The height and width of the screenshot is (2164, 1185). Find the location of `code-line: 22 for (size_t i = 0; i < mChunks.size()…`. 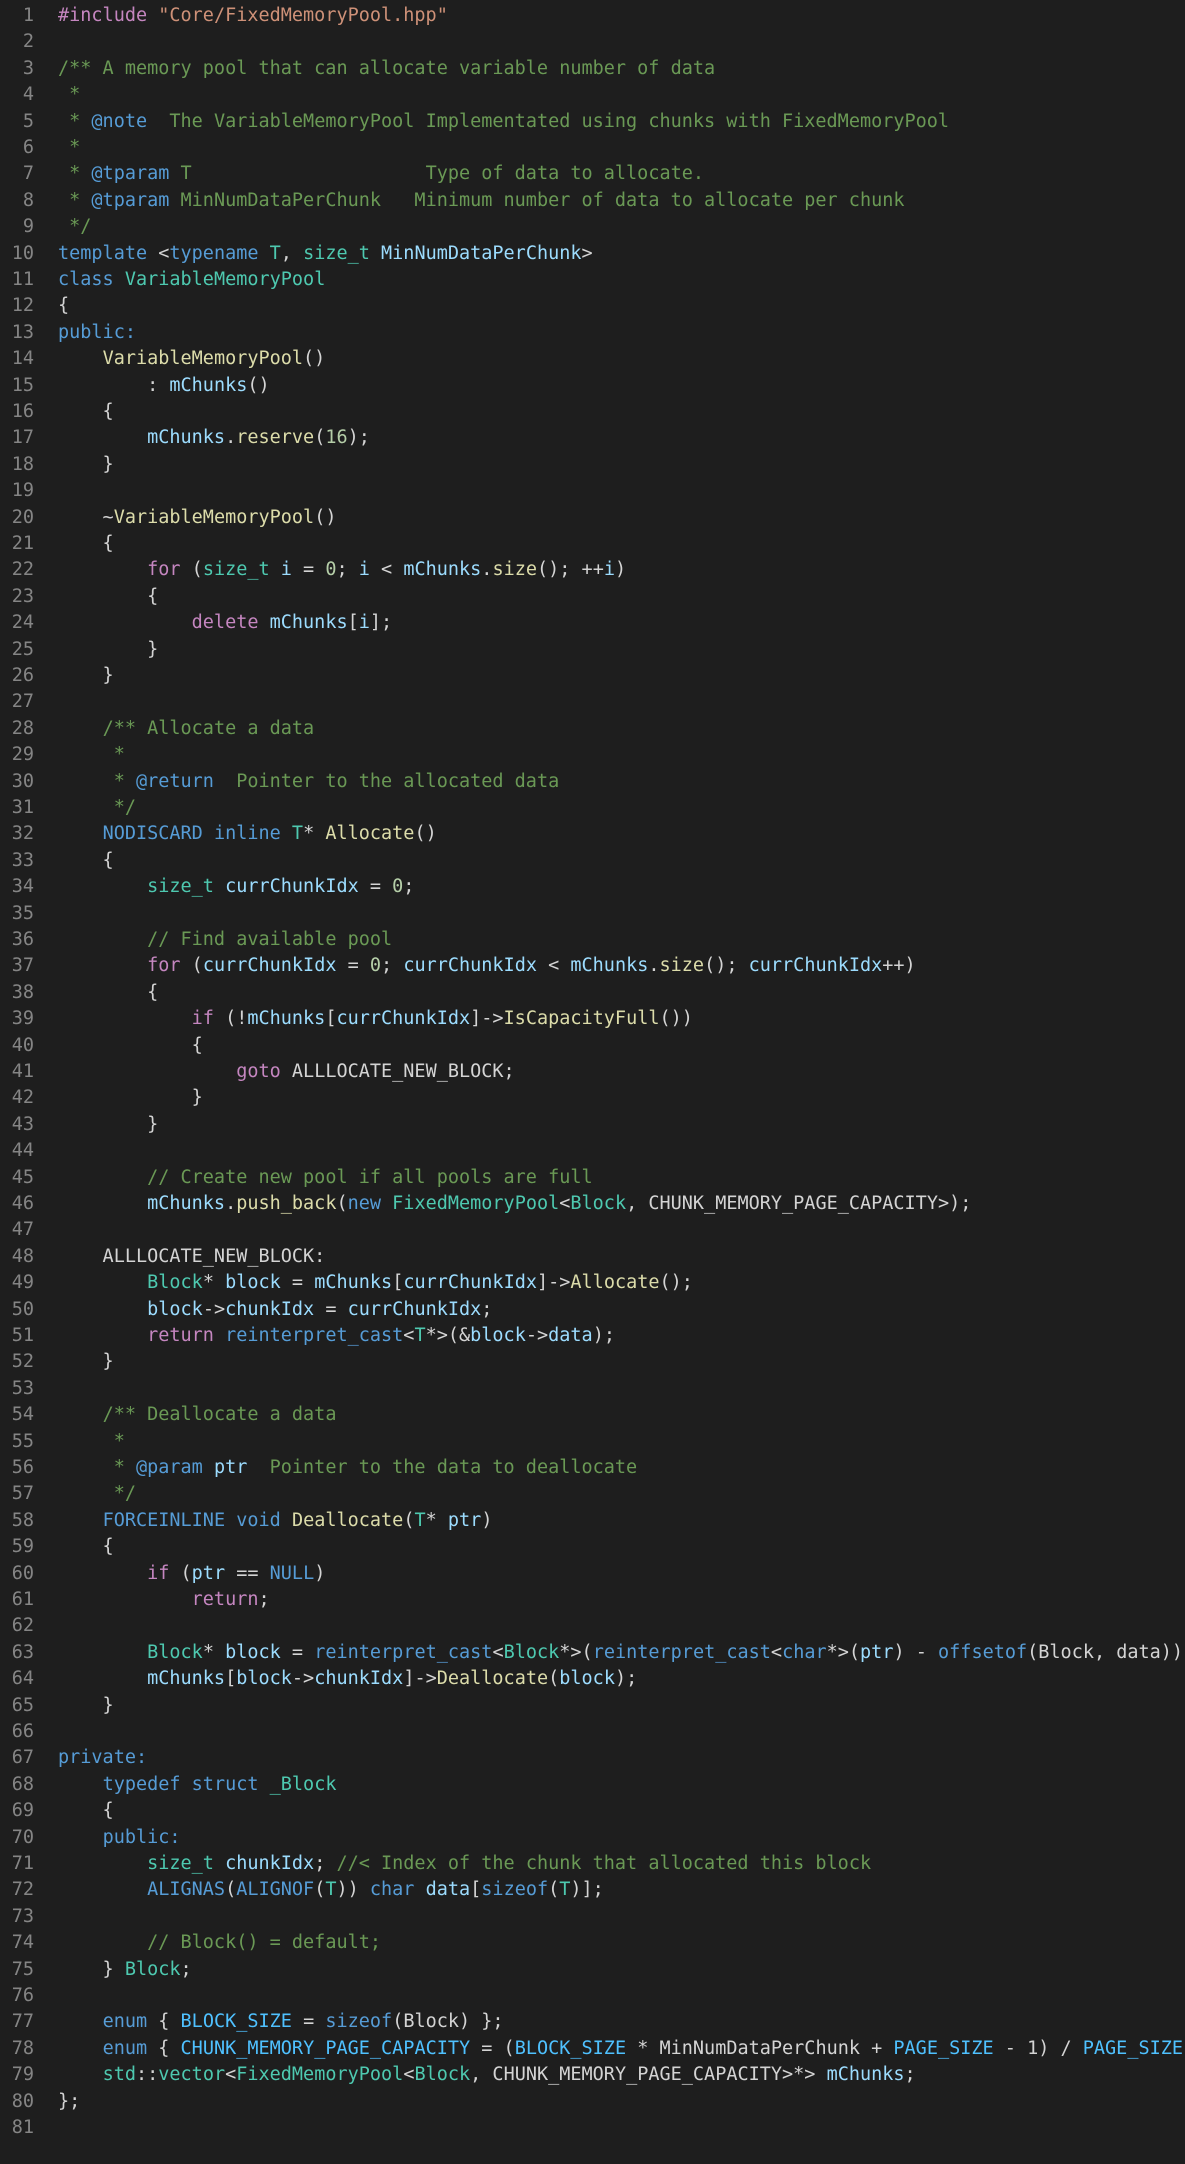

code-line: 22 for (size_t i = 0; i < mChunks.size()… is located at coordinates (592, 570).